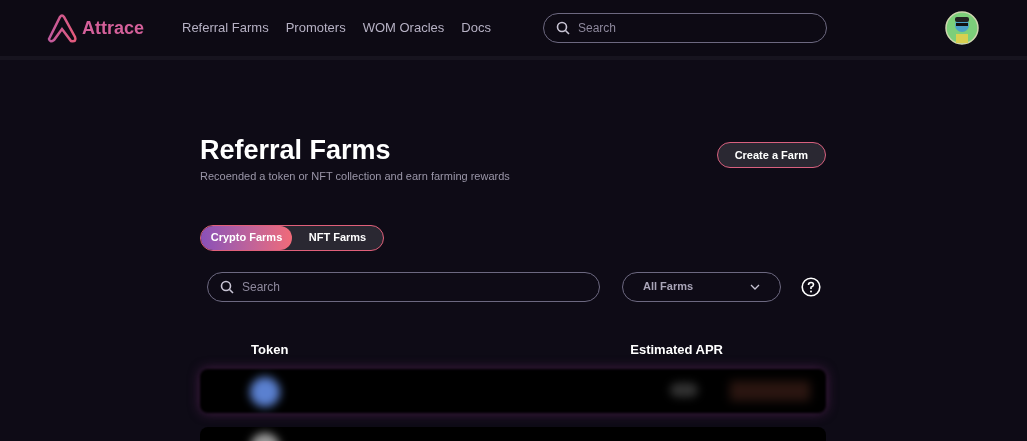 This screenshot has height=441, width=1027. Describe the element at coordinates (270, 349) in the screenshot. I see `column-header: Token` at that location.